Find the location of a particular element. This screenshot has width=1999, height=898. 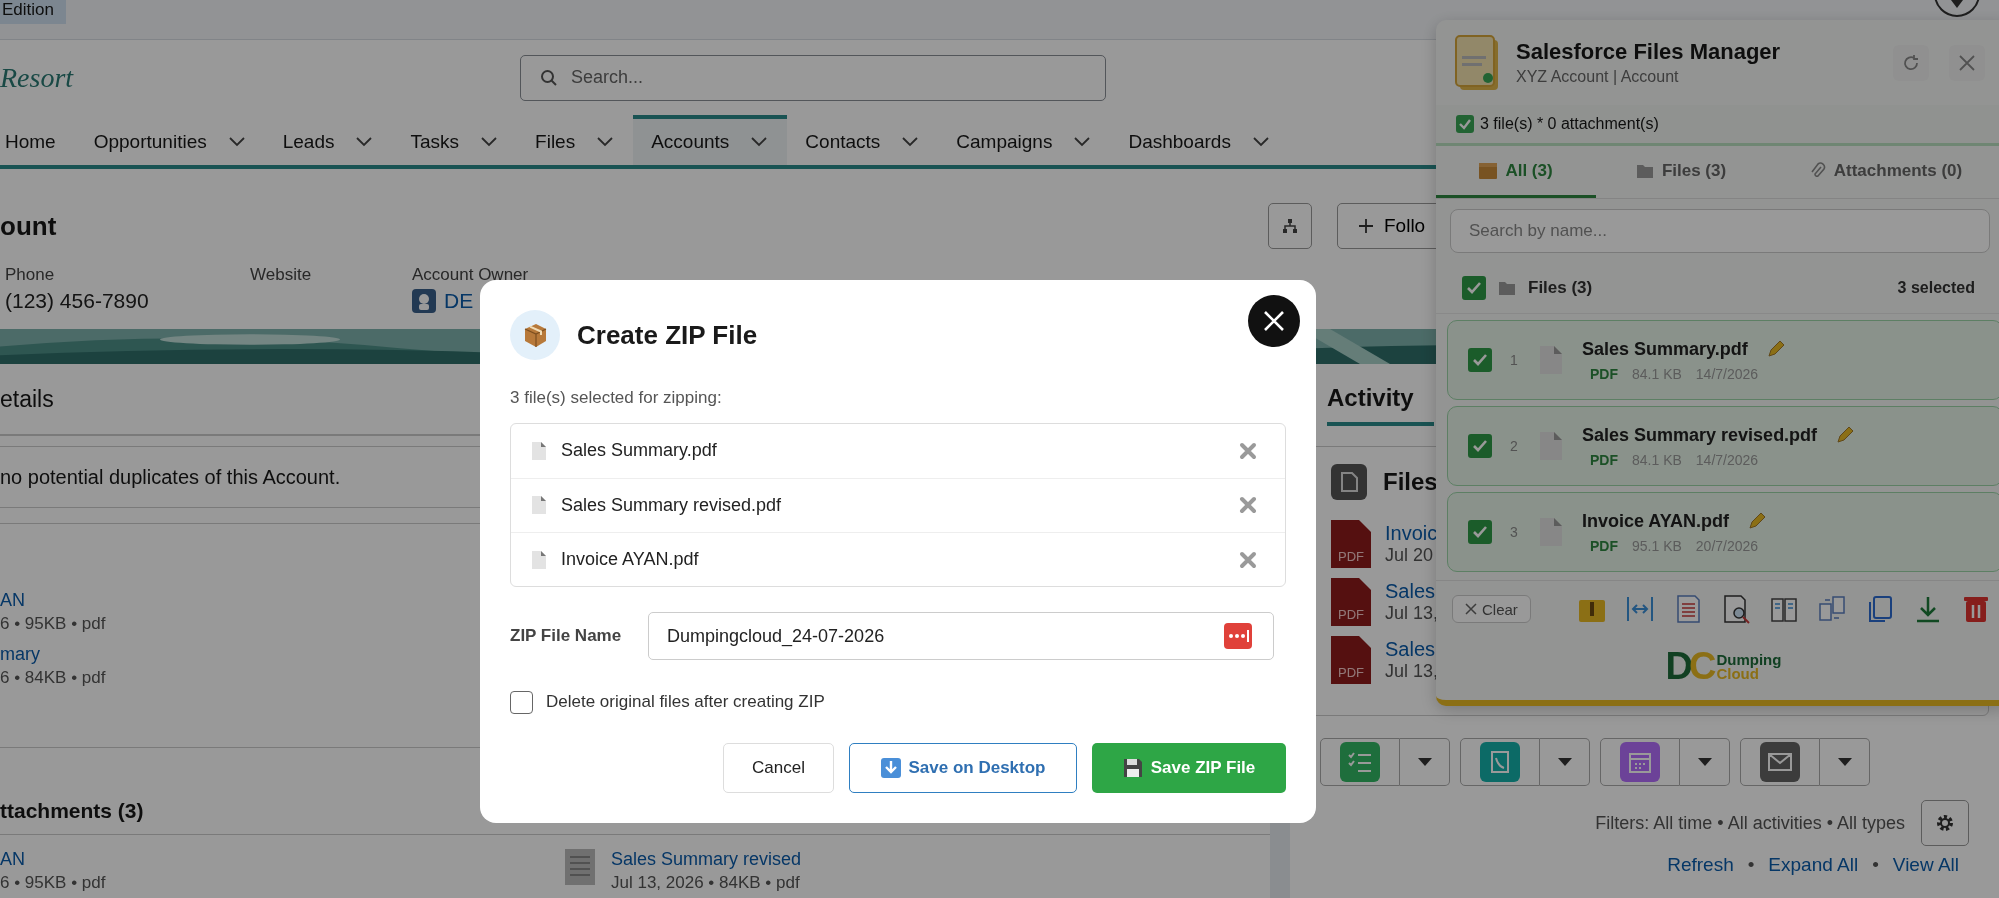

file-link: Sales Summary revised is located at coordinates (706, 859).